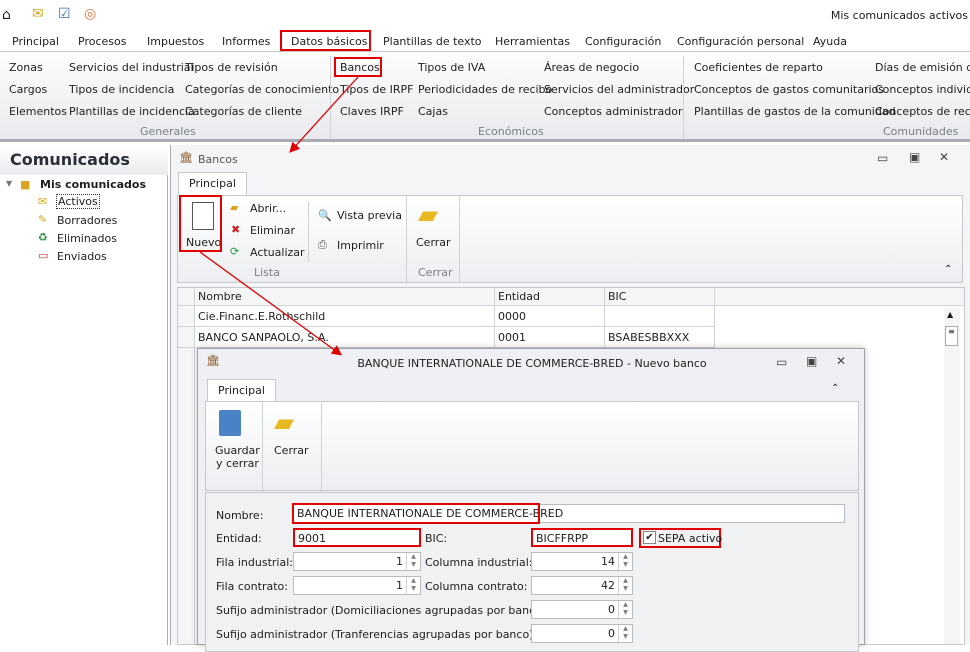 The width and height of the screenshot is (970, 652). Describe the element at coordinates (582, 537) in the screenshot. I see `bic-input: BICFFRPP` at that location.